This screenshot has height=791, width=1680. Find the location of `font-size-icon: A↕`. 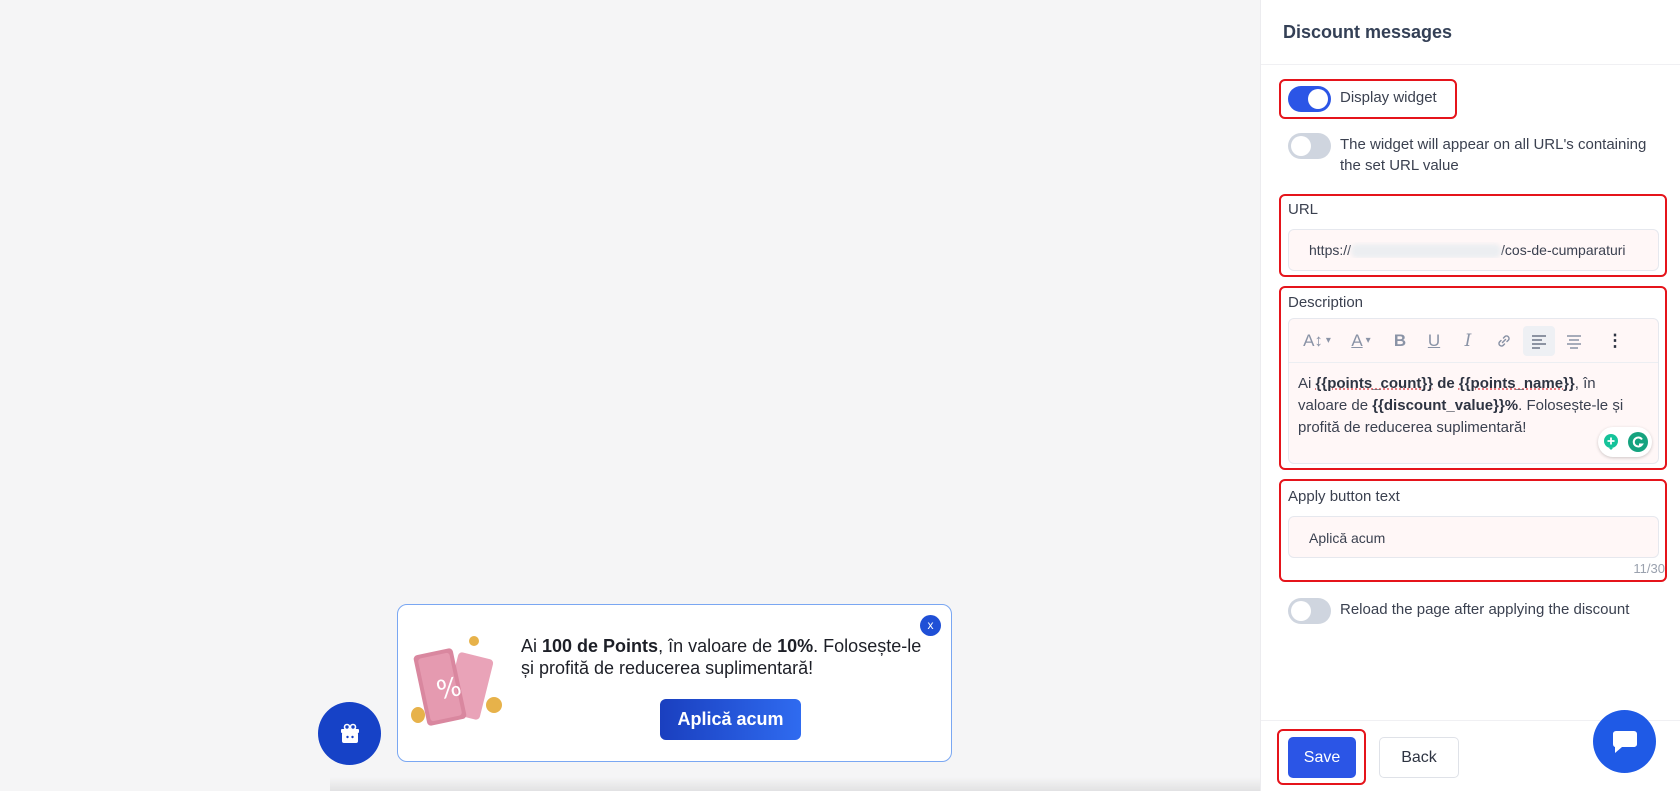

font-size-icon: A↕ is located at coordinates (1313, 340).